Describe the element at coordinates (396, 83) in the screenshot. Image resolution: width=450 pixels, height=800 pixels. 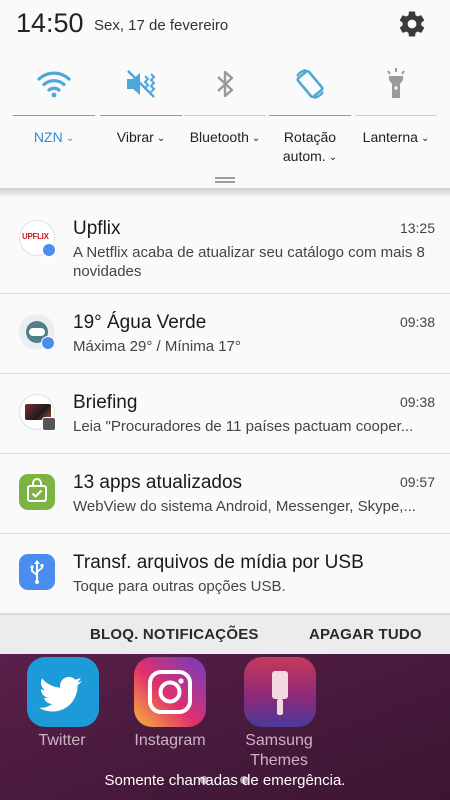
I see `flashlight-icon` at that location.